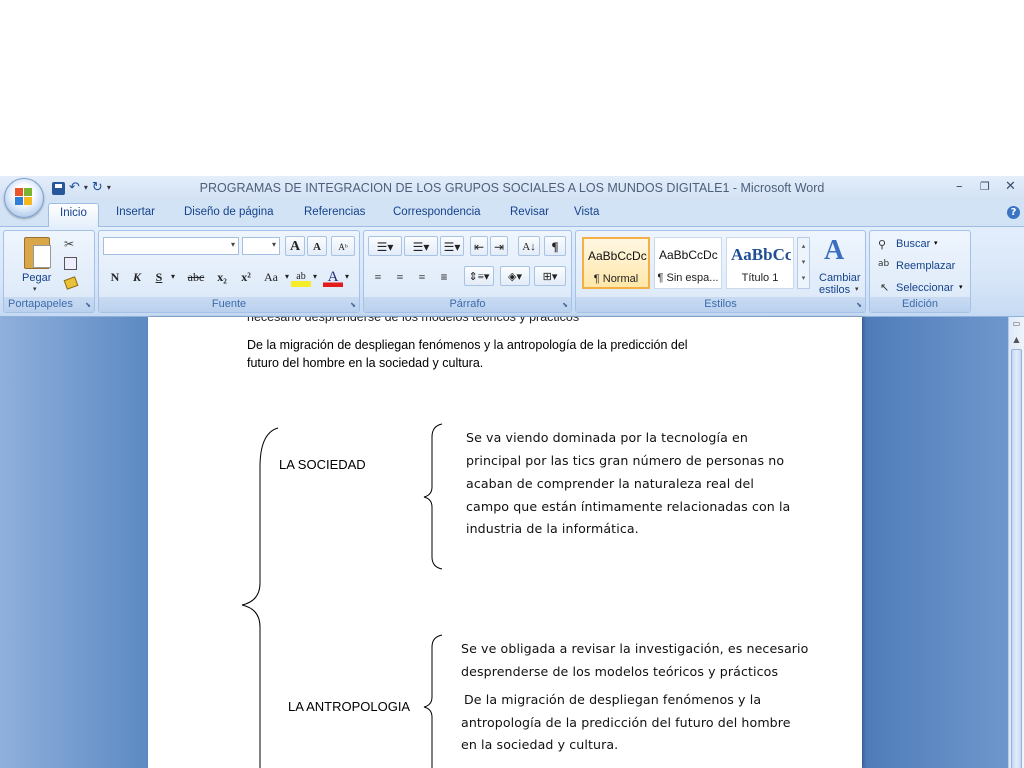 This screenshot has width=1024, height=768. I want to click on style-normal-name: ¶ Normal, so click(616, 279).